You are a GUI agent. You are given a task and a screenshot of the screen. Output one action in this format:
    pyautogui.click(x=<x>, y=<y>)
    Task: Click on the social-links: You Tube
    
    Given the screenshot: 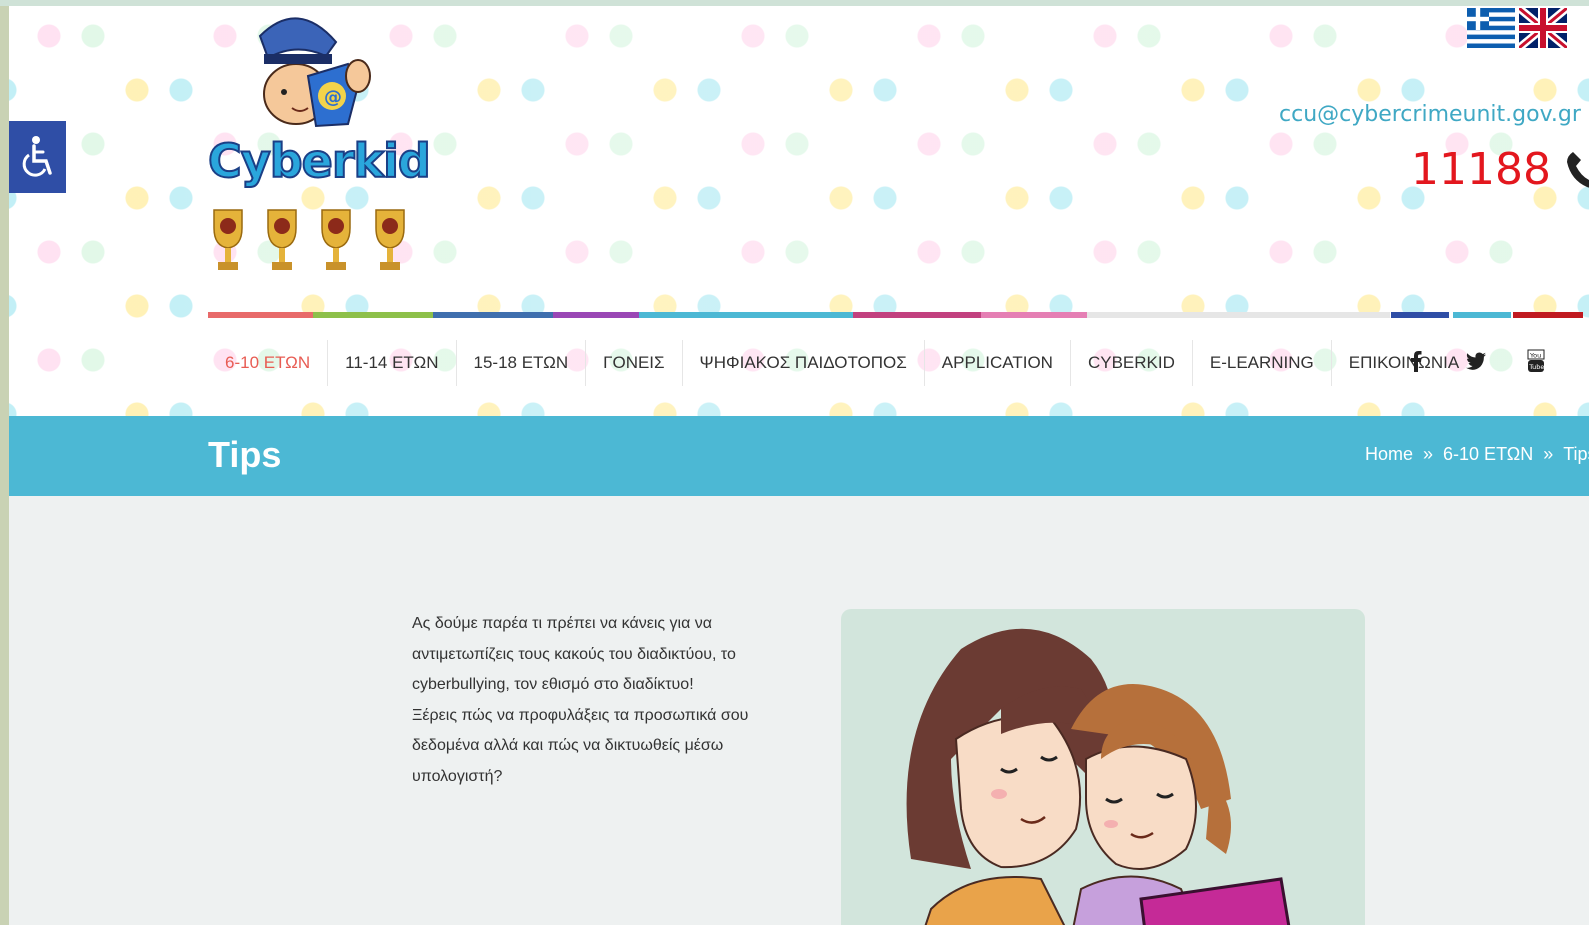 What is the action you would take?
    pyautogui.click(x=1476, y=361)
    